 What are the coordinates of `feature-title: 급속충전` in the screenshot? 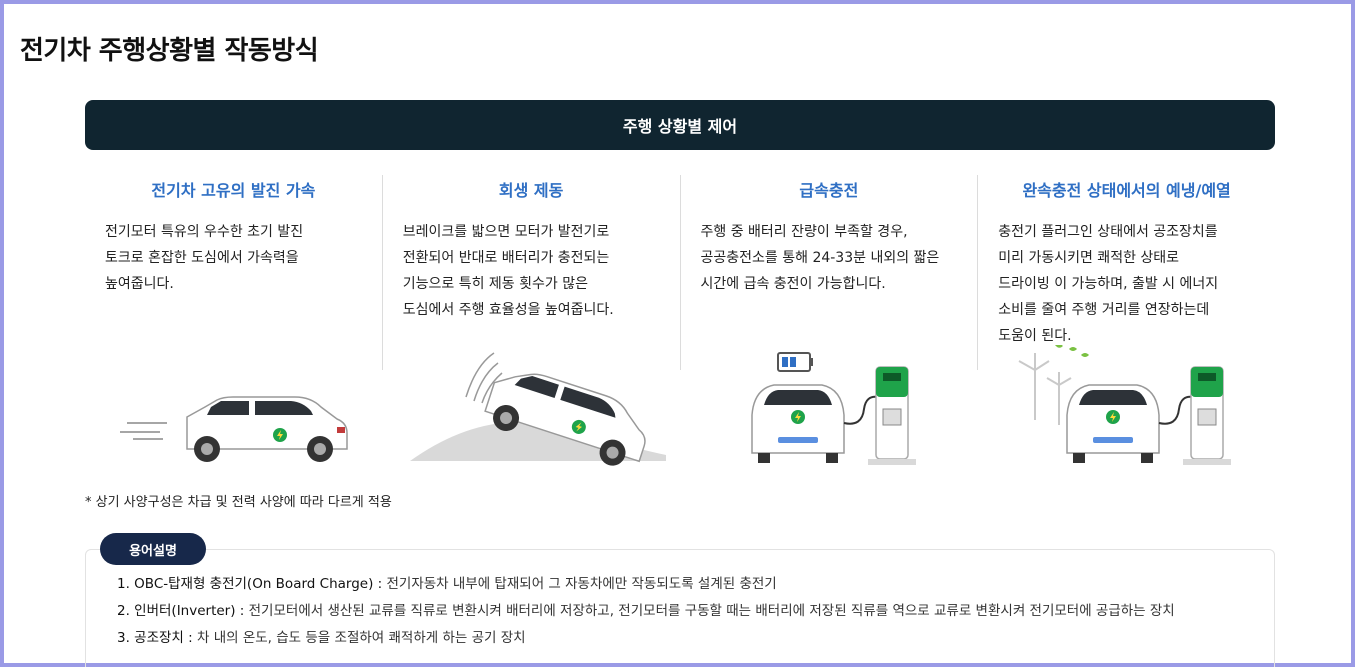 It's located at (829, 190).